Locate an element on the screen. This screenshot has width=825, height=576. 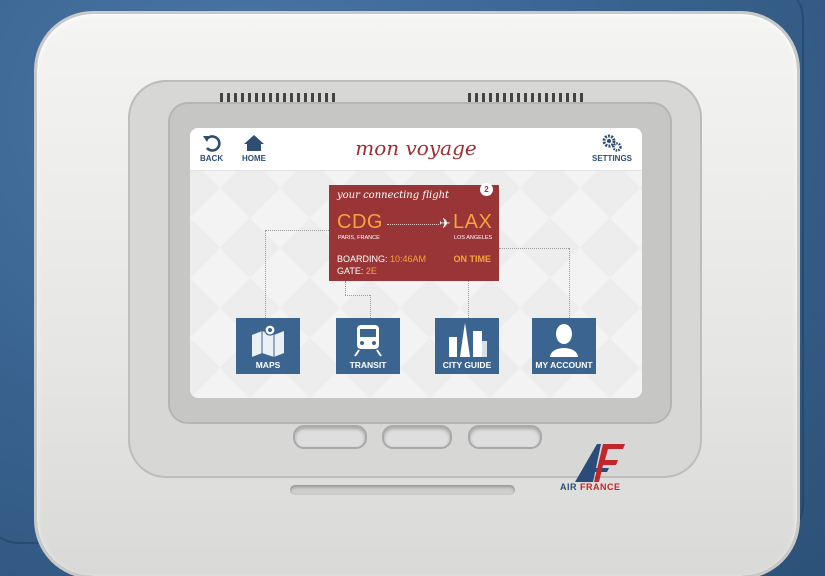
hardware-button-right is located at coordinates (505, 437).